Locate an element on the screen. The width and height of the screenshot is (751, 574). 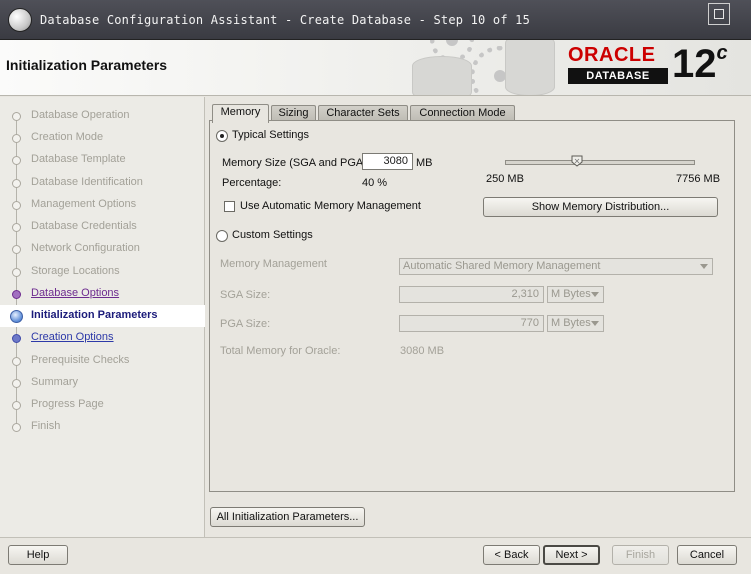
tab-sizing: Sizing is located at coordinates (293, 113).